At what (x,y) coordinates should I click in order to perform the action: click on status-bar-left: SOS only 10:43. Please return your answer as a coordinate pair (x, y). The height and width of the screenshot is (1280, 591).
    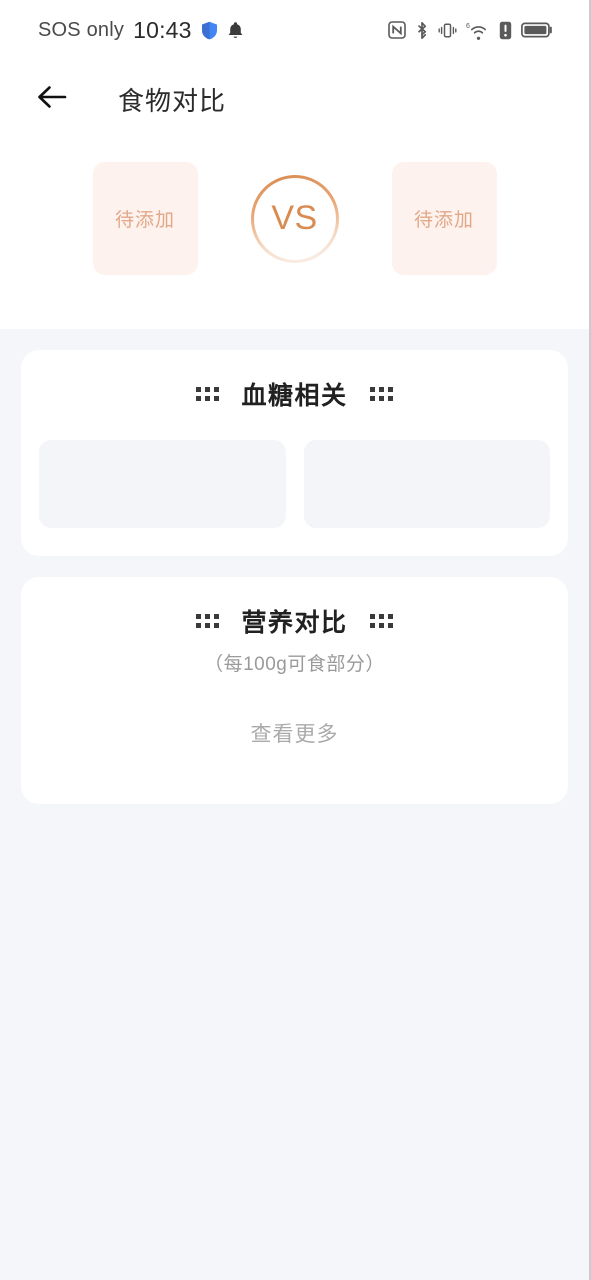
    Looking at the image, I should click on (141, 30).